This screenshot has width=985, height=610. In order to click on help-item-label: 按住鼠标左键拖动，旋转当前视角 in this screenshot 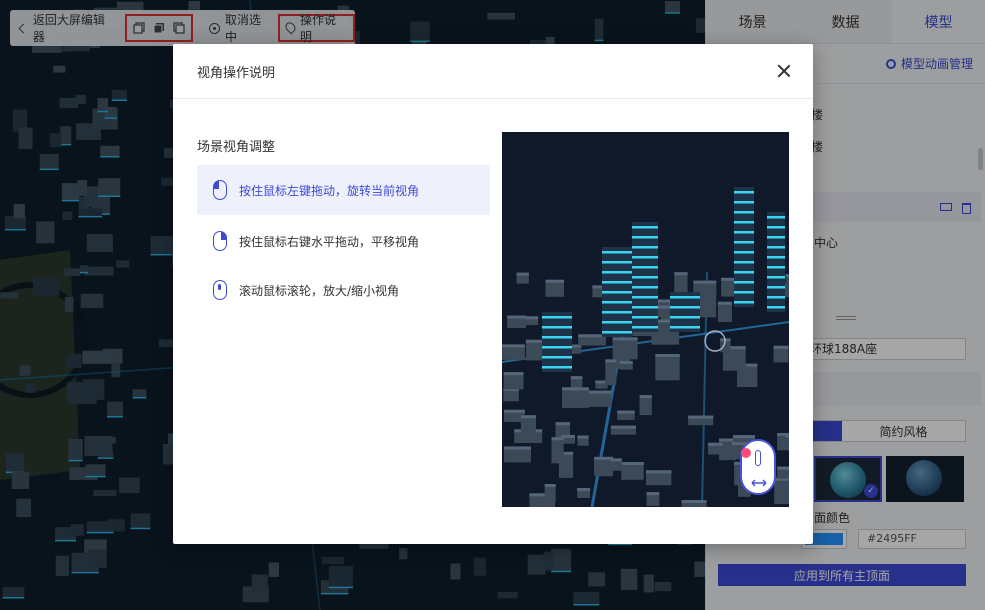, I will do `click(329, 190)`.